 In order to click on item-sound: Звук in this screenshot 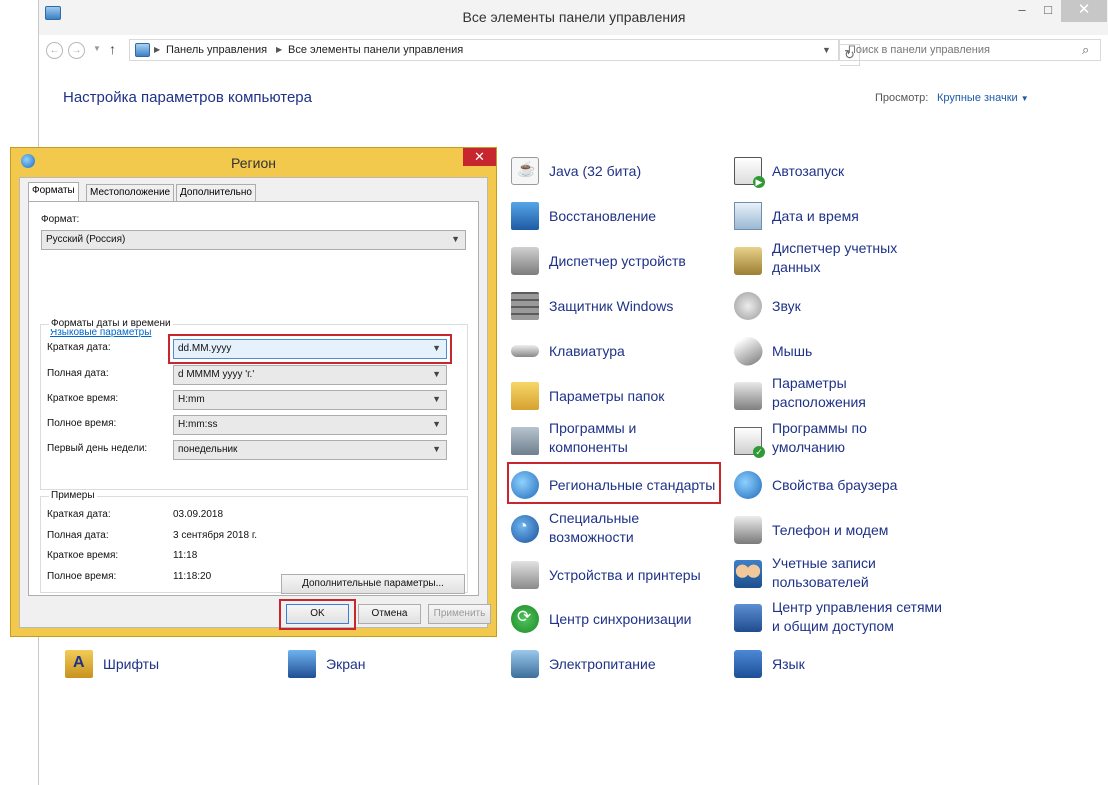, I will do `click(841, 310)`.